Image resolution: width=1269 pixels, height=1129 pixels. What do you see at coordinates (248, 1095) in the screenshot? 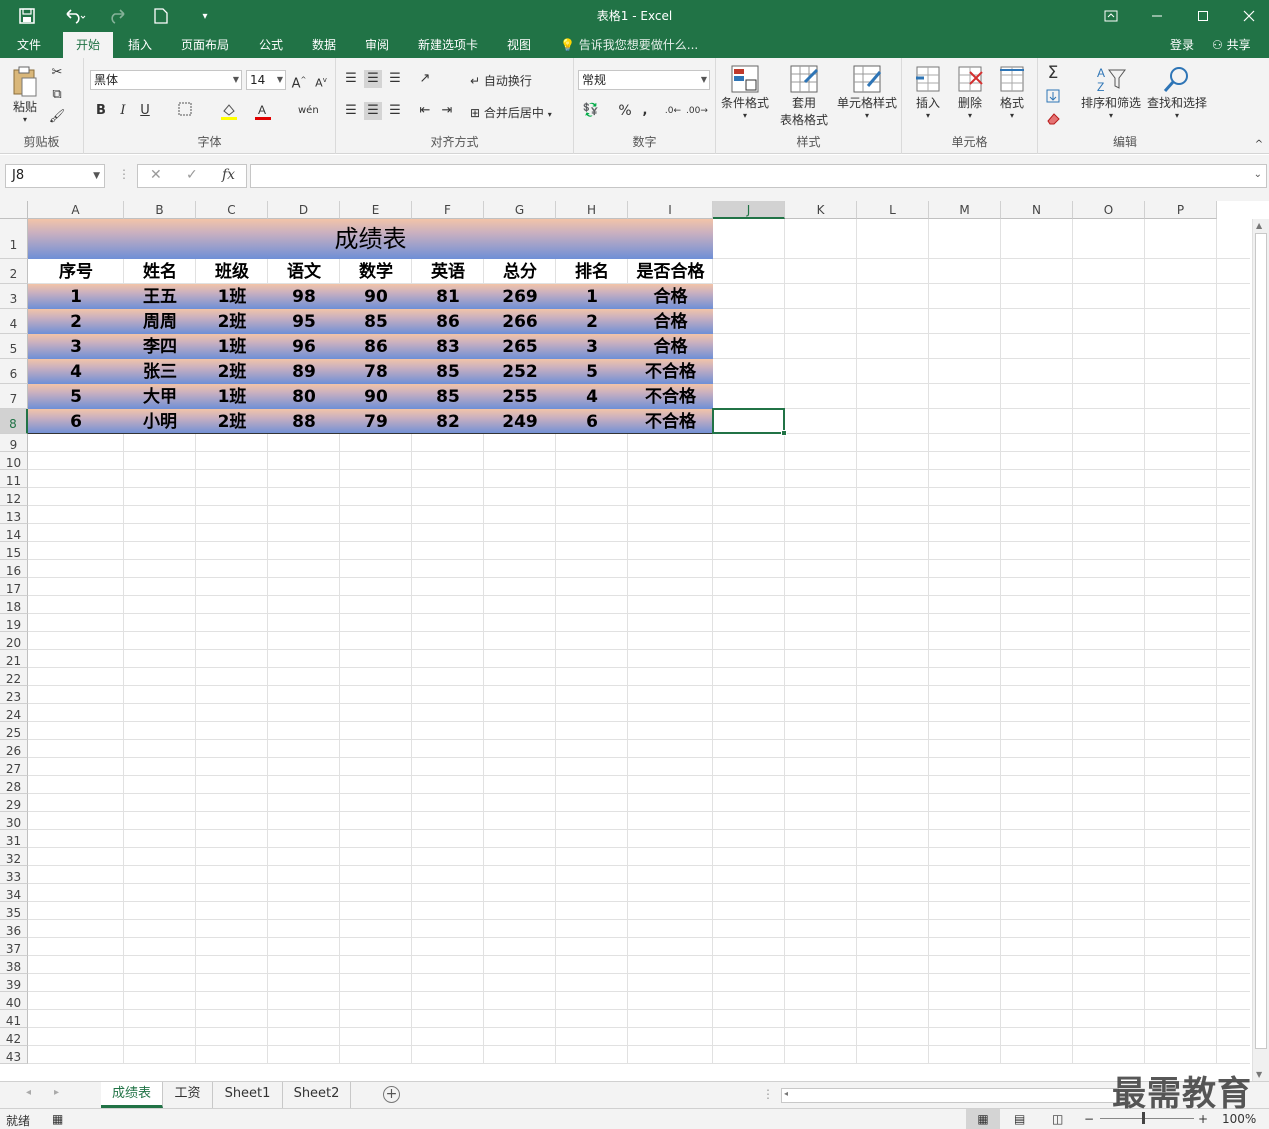
I see `sheet-tab-sheet1: Sheet1` at bounding box center [248, 1095].